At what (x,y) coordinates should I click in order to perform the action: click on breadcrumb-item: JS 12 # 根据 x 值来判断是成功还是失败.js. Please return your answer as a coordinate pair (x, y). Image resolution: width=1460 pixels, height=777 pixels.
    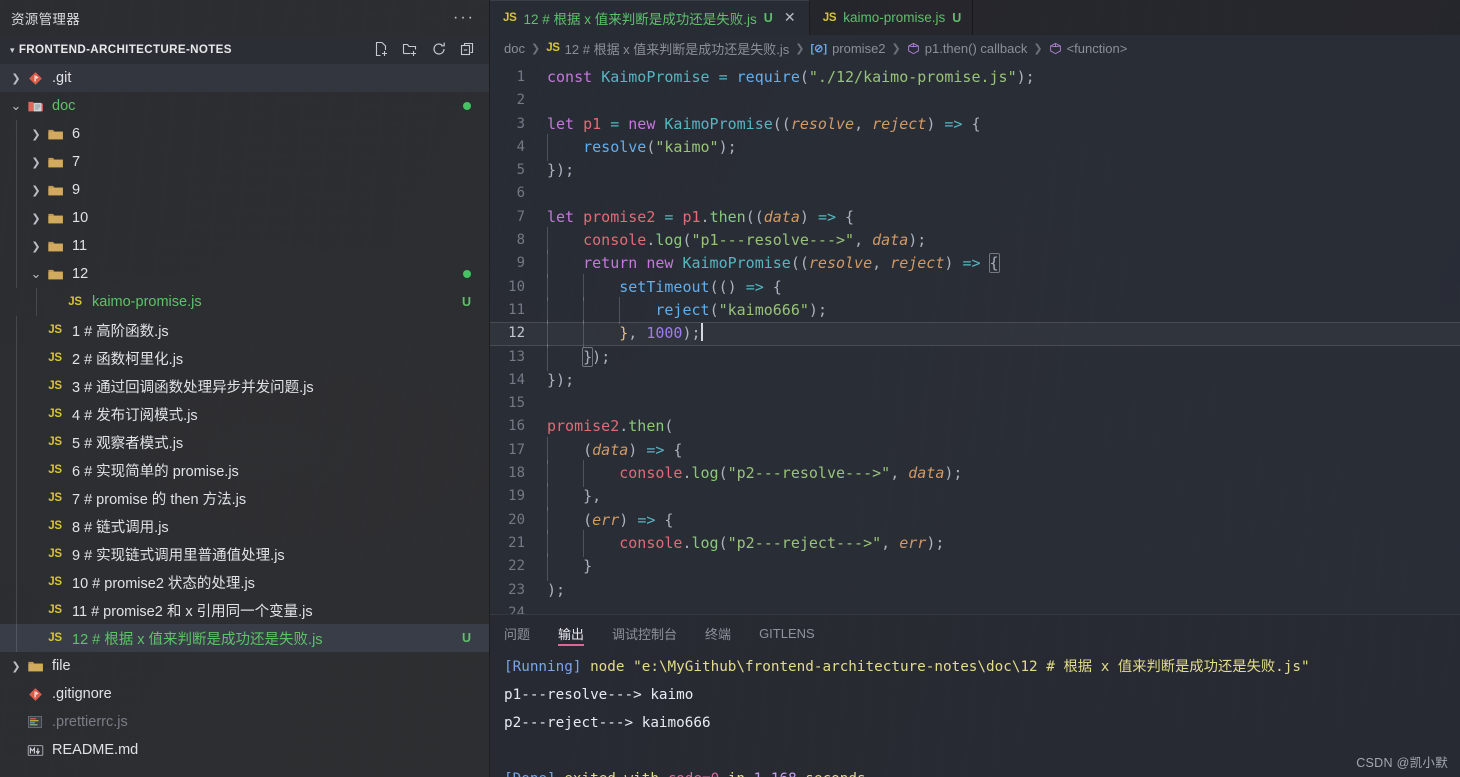
    Looking at the image, I should click on (667, 48).